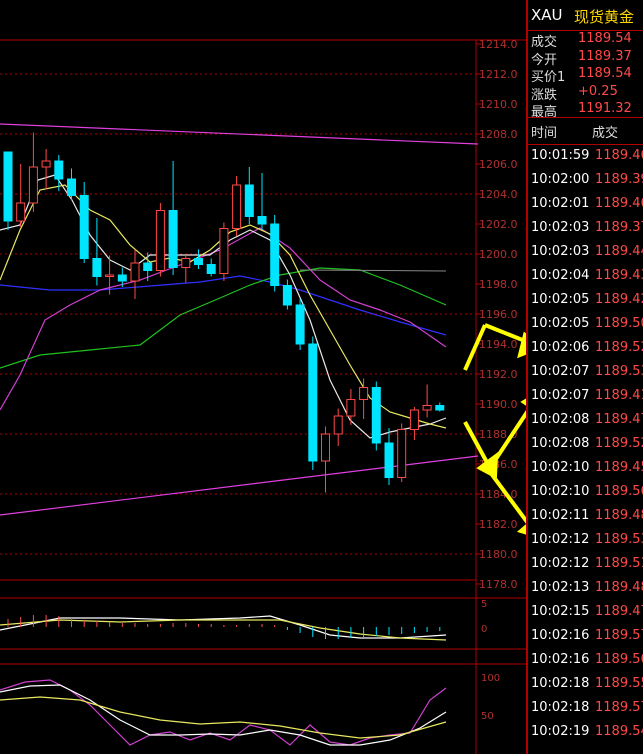  Describe the element at coordinates (585, 301) in the screenshot. I see `tick-row: 10:02:05 1189.42` at that location.